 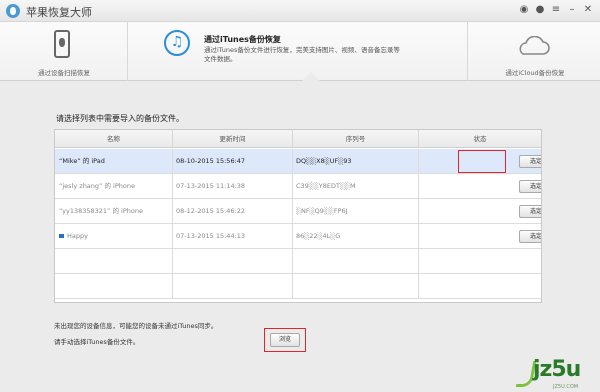 I want to click on row-time: 07-13-2015 15:44:13, so click(x=233, y=236).